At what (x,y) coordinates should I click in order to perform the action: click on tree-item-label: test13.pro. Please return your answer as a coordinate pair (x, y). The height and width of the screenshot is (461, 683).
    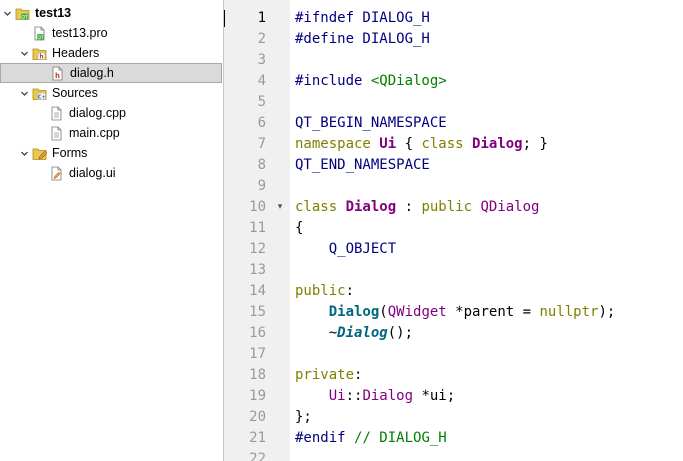
    Looking at the image, I should click on (80, 33).